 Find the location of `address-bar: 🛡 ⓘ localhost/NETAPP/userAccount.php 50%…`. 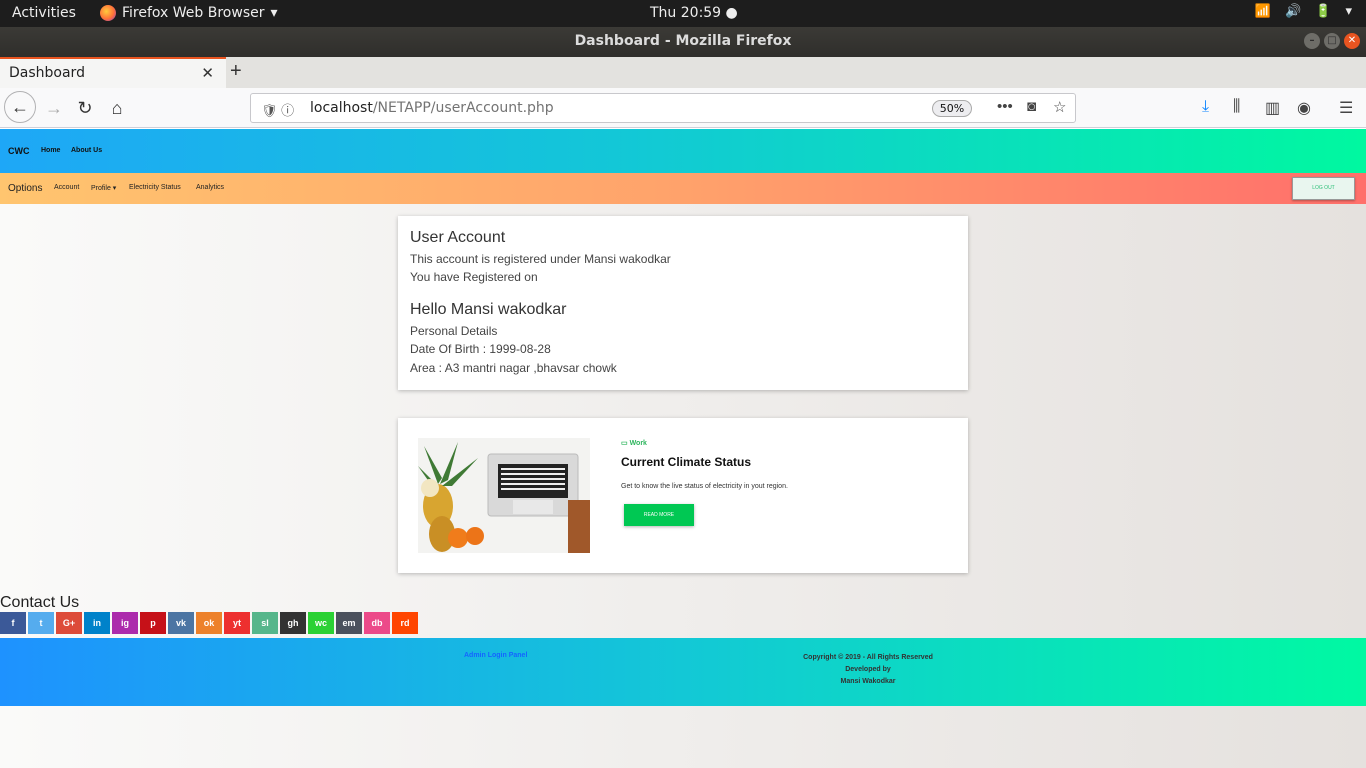

address-bar: 🛡 ⓘ localhost/NETAPP/userAccount.php 50%… is located at coordinates (663, 108).